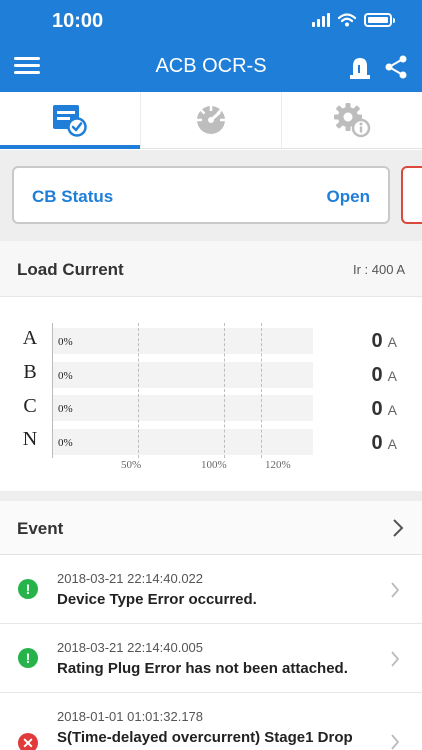 The height and width of the screenshot is (750, 422). Describe the element at coordinates (28, 741) in the screenshot. I see `error-x-icon: ✕` at that location.